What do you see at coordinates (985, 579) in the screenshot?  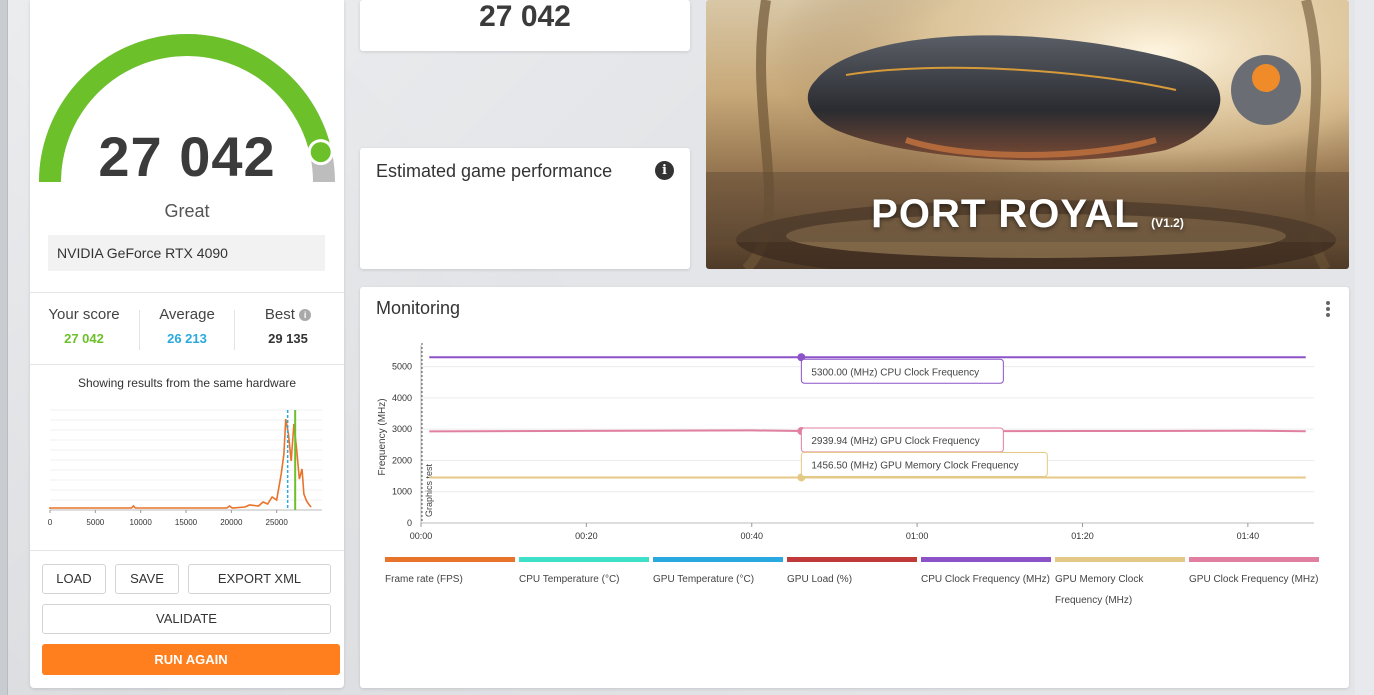 I see `legend-label: CPU Clock Frequency (MHz)` at bounding box center [985, 579].